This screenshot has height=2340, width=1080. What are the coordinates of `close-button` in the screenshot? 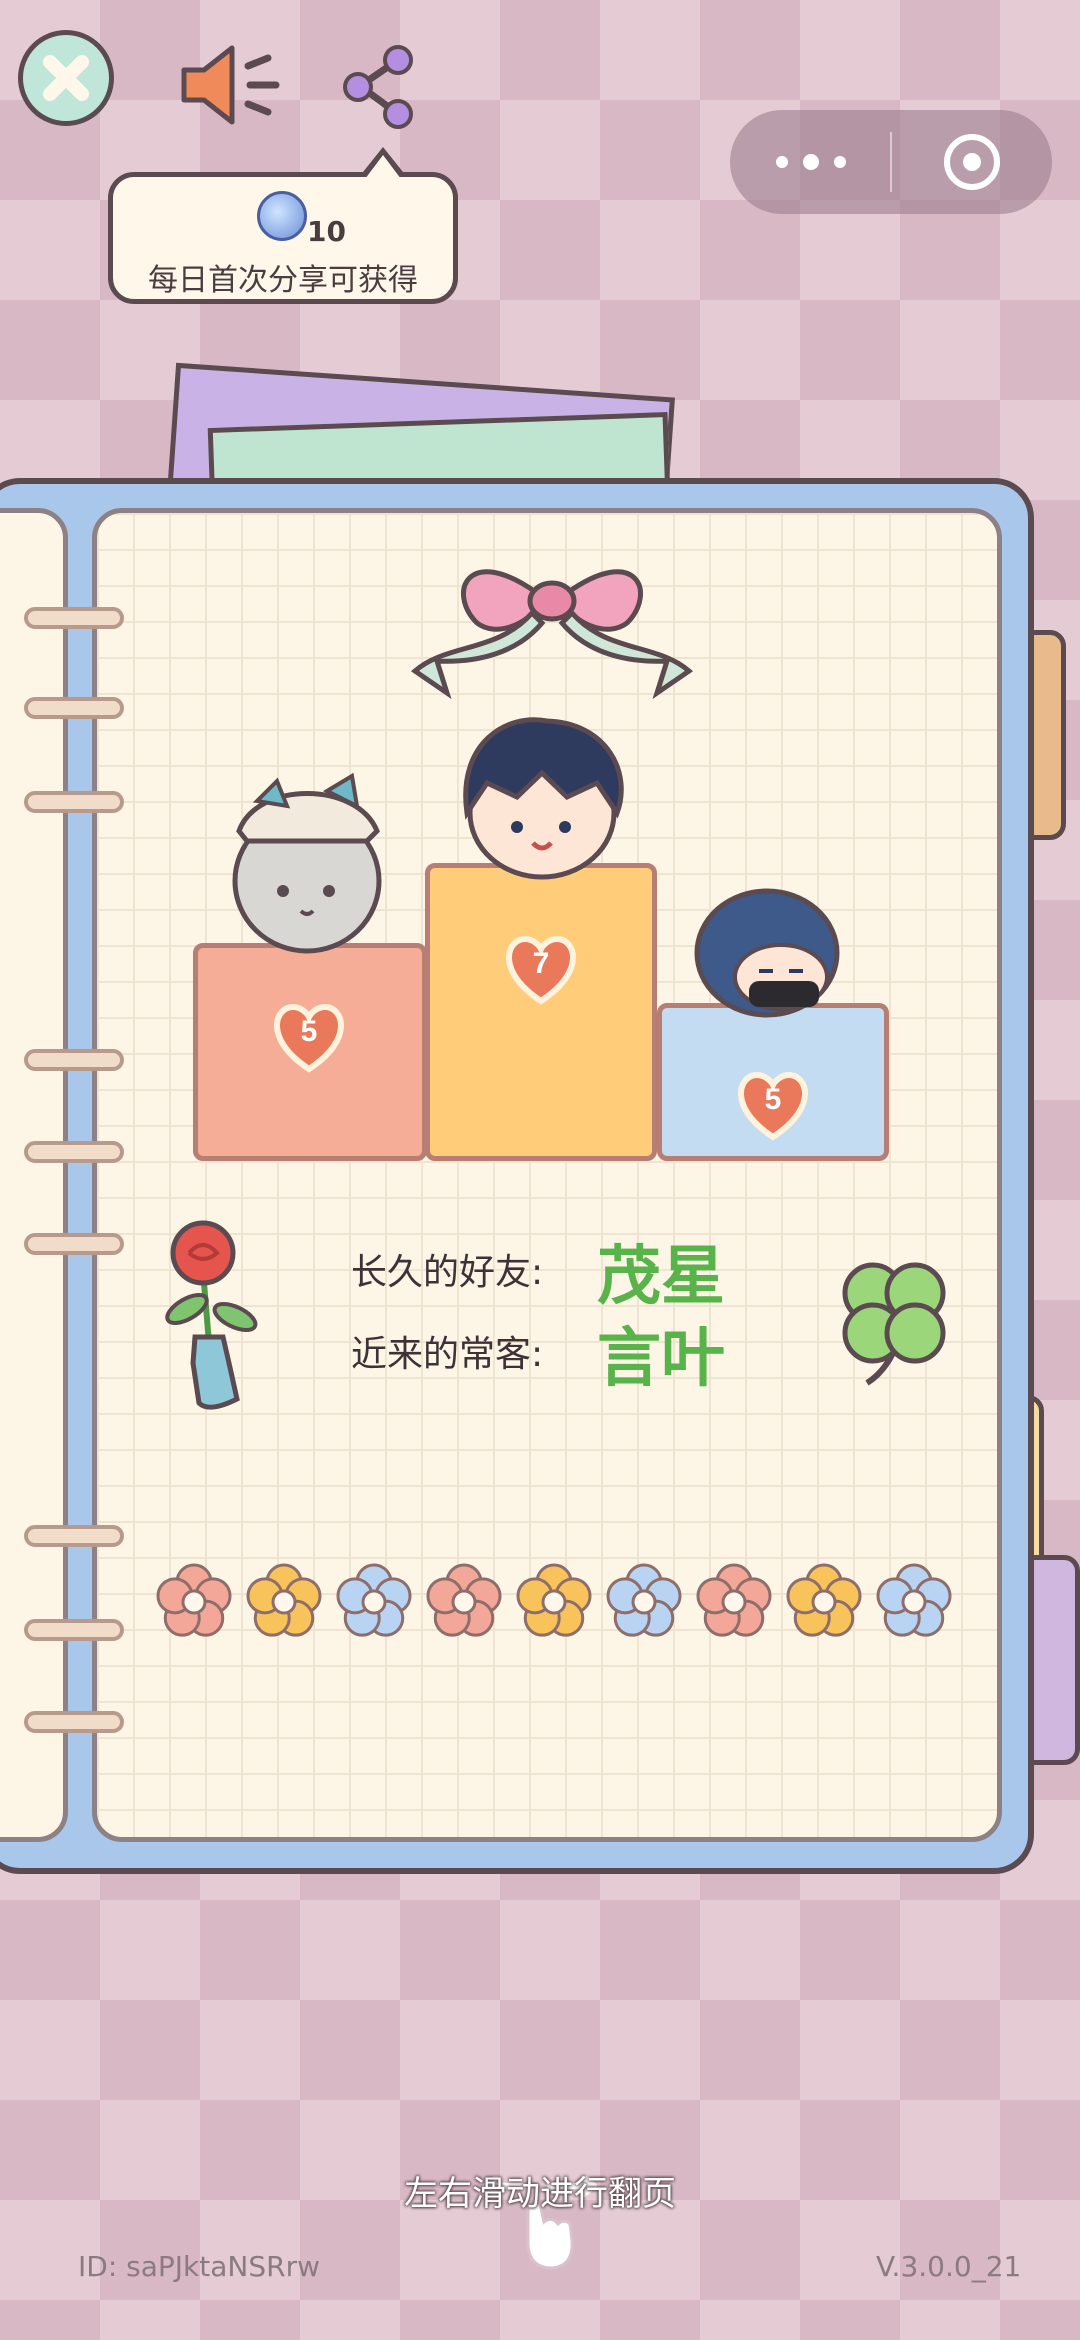 It's located at (66, 78).